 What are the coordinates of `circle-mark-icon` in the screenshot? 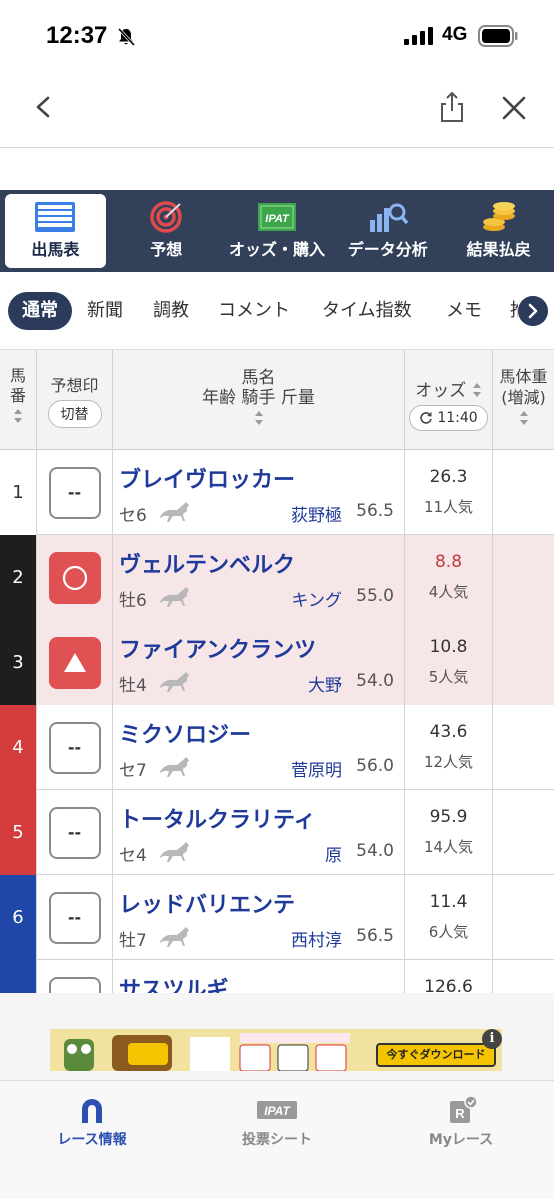 It's located at (74, 577).